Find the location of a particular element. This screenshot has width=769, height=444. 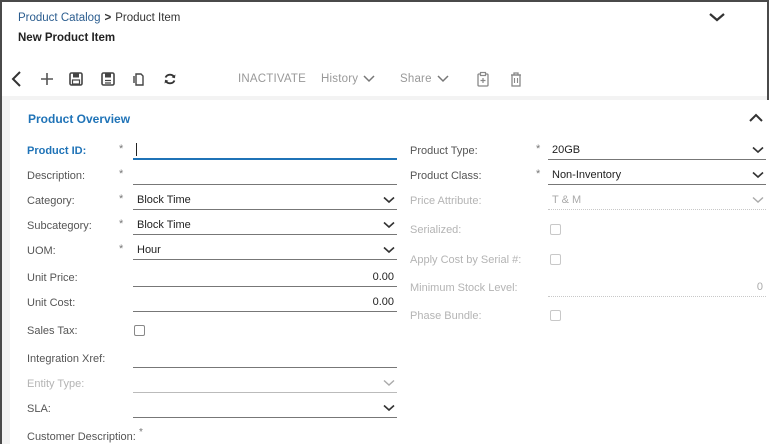

refresh-button is located at coordinates (170, 79).